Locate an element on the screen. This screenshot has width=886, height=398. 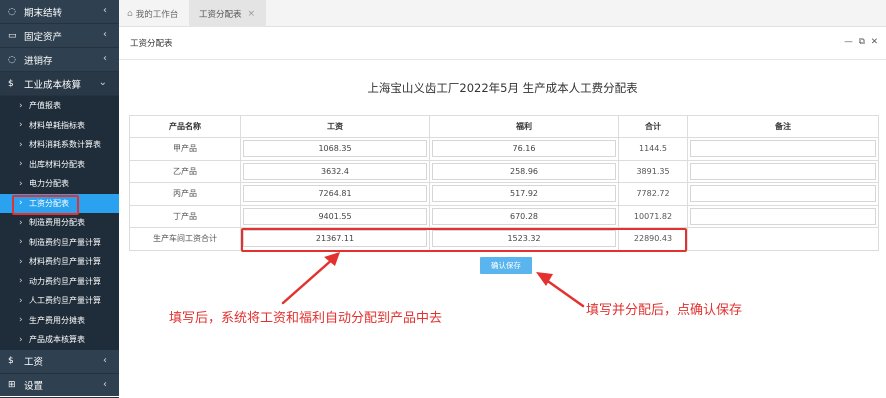
annotation-left: 填写后，系统将工资和福利自动分配到产品中去 is located at coordinates (306, 318).